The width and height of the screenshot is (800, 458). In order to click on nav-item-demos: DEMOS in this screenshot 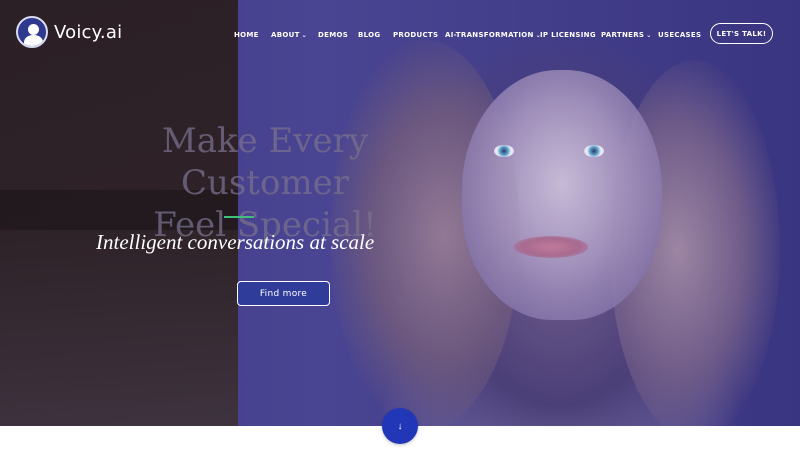, I will do `click(333, 35)`.